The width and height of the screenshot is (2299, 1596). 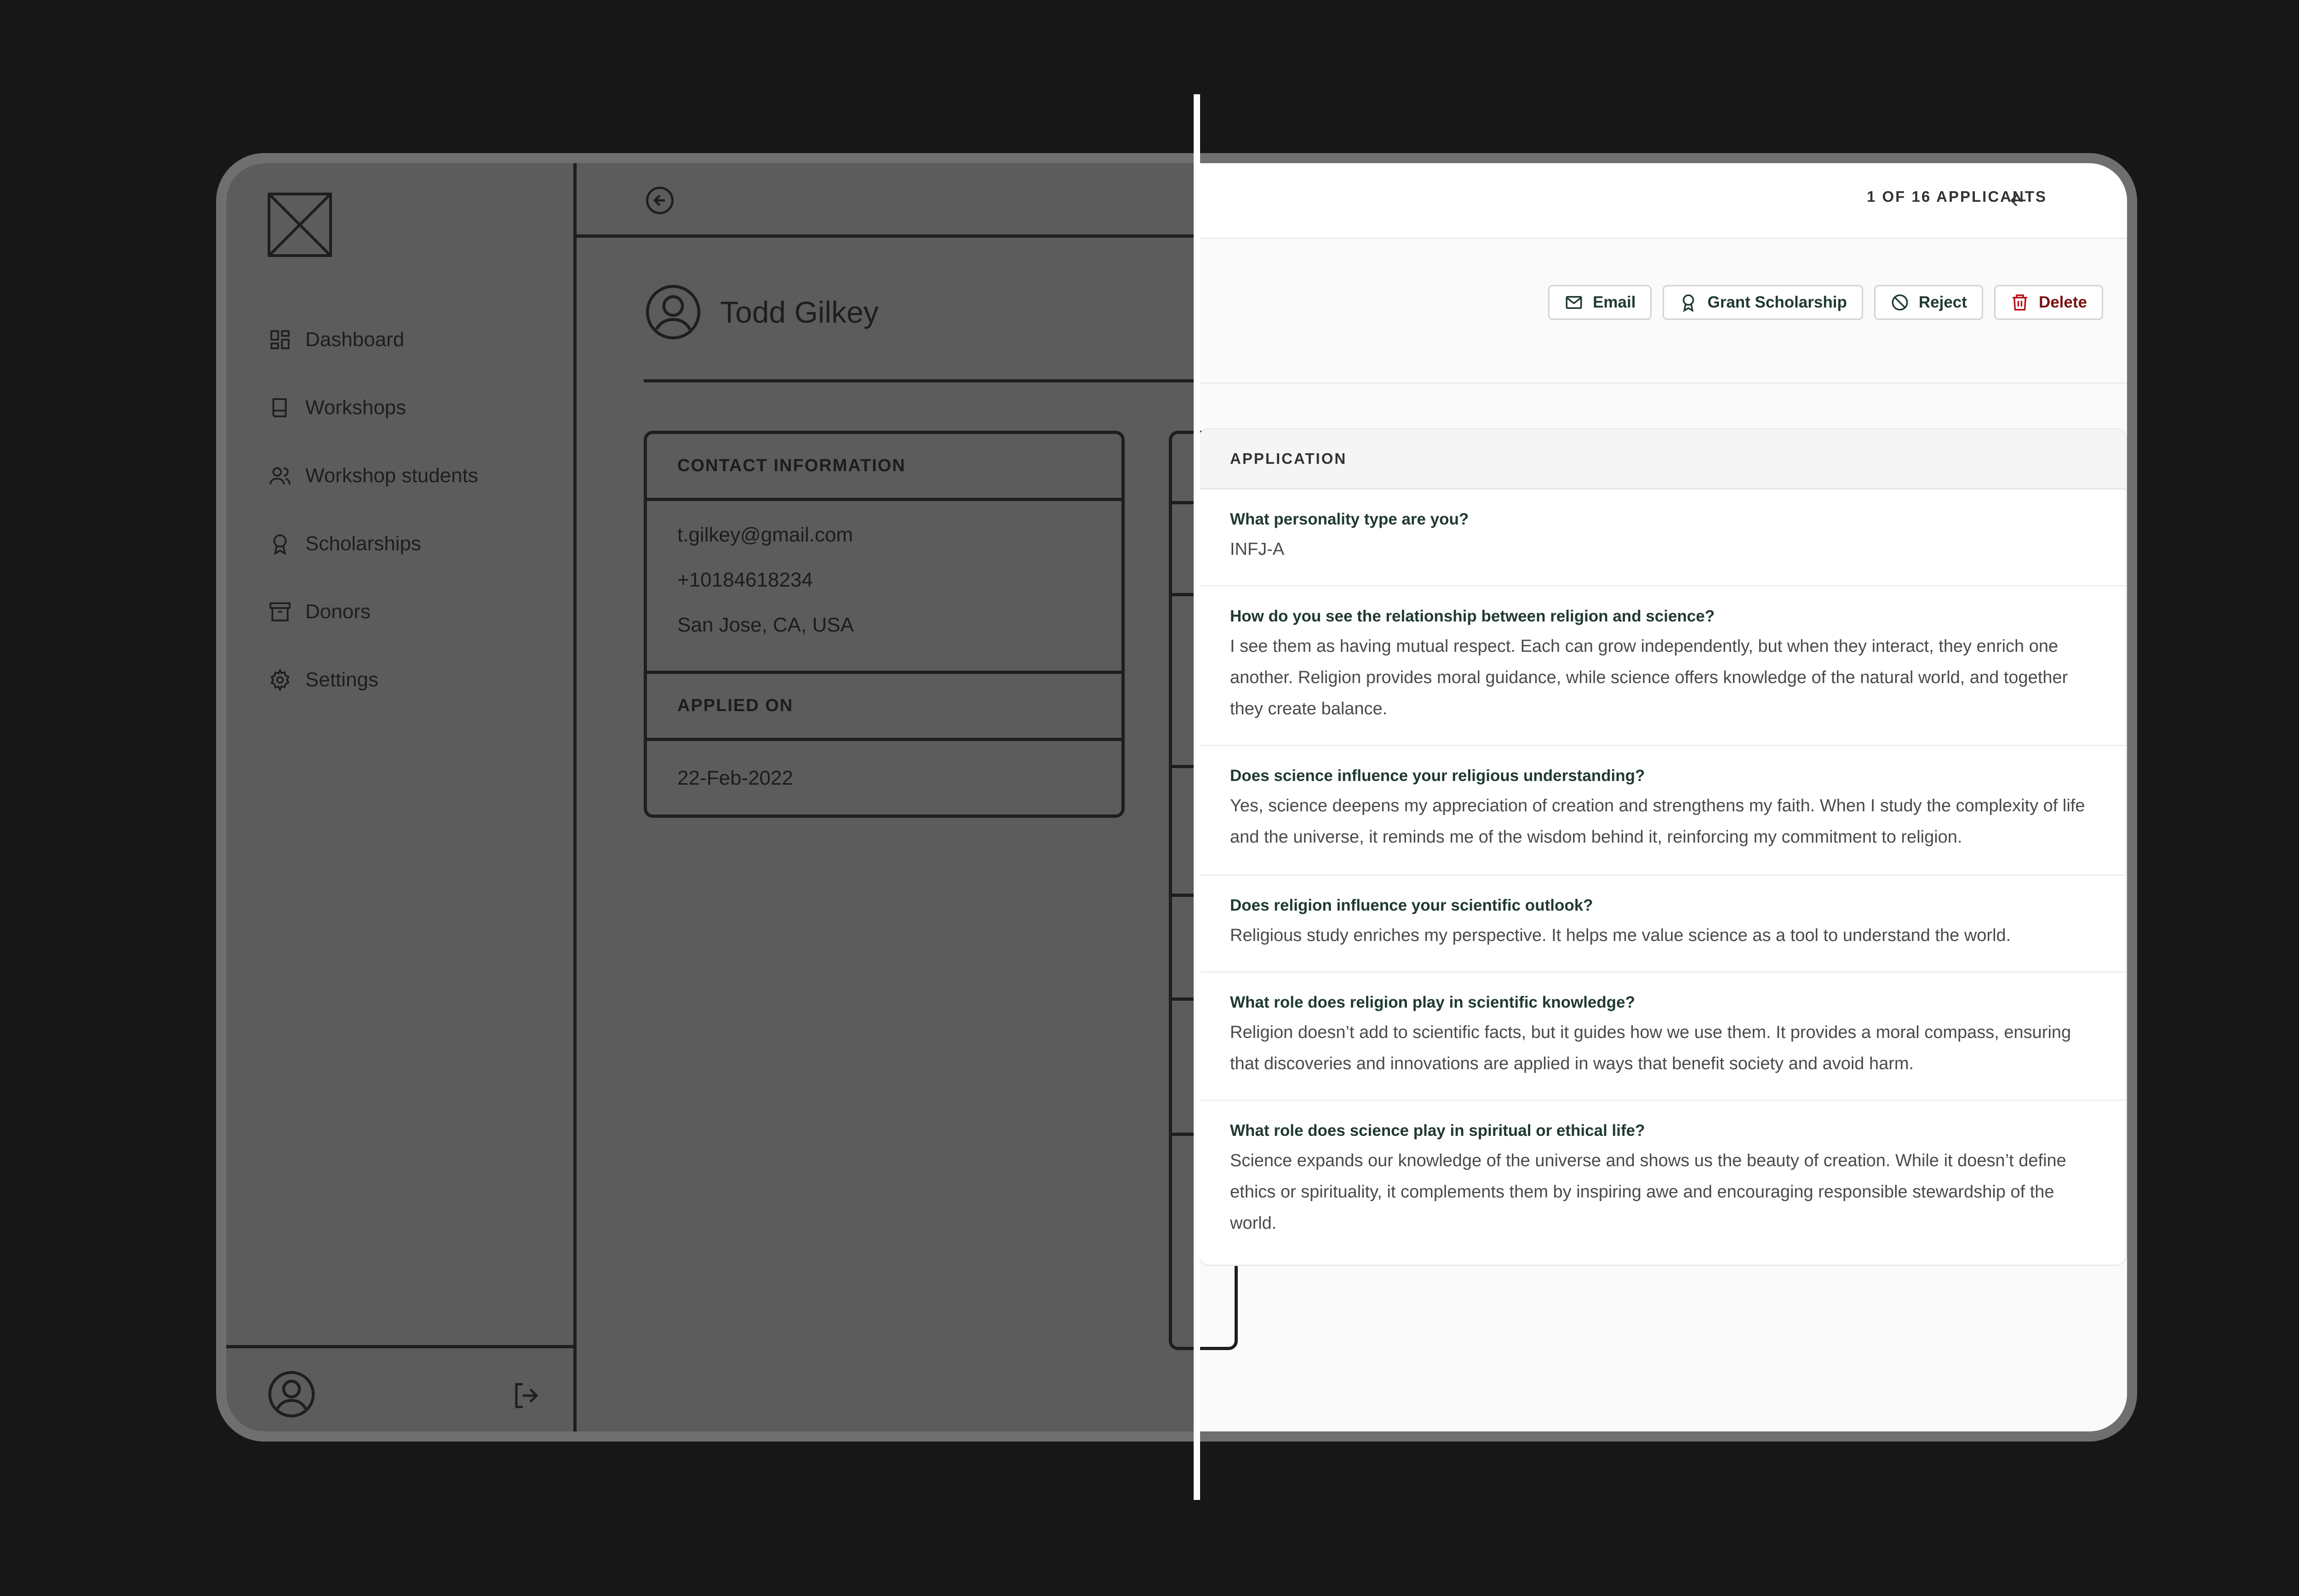 What do you see at coordinates (280, 339) in the screenshot?
I see `grid-icon` at bounding box center [280, 339].